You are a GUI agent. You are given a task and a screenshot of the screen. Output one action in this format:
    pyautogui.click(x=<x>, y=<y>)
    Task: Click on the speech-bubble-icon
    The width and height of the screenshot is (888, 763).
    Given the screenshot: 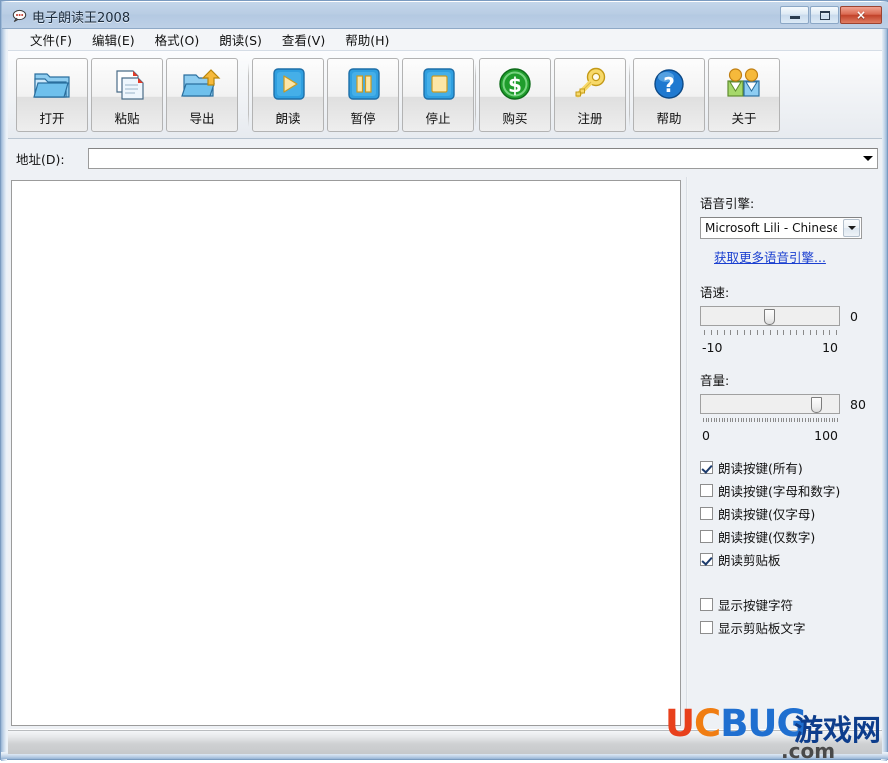 What is the action you would take?
    pyautogui.click(x=20, y=16)
    